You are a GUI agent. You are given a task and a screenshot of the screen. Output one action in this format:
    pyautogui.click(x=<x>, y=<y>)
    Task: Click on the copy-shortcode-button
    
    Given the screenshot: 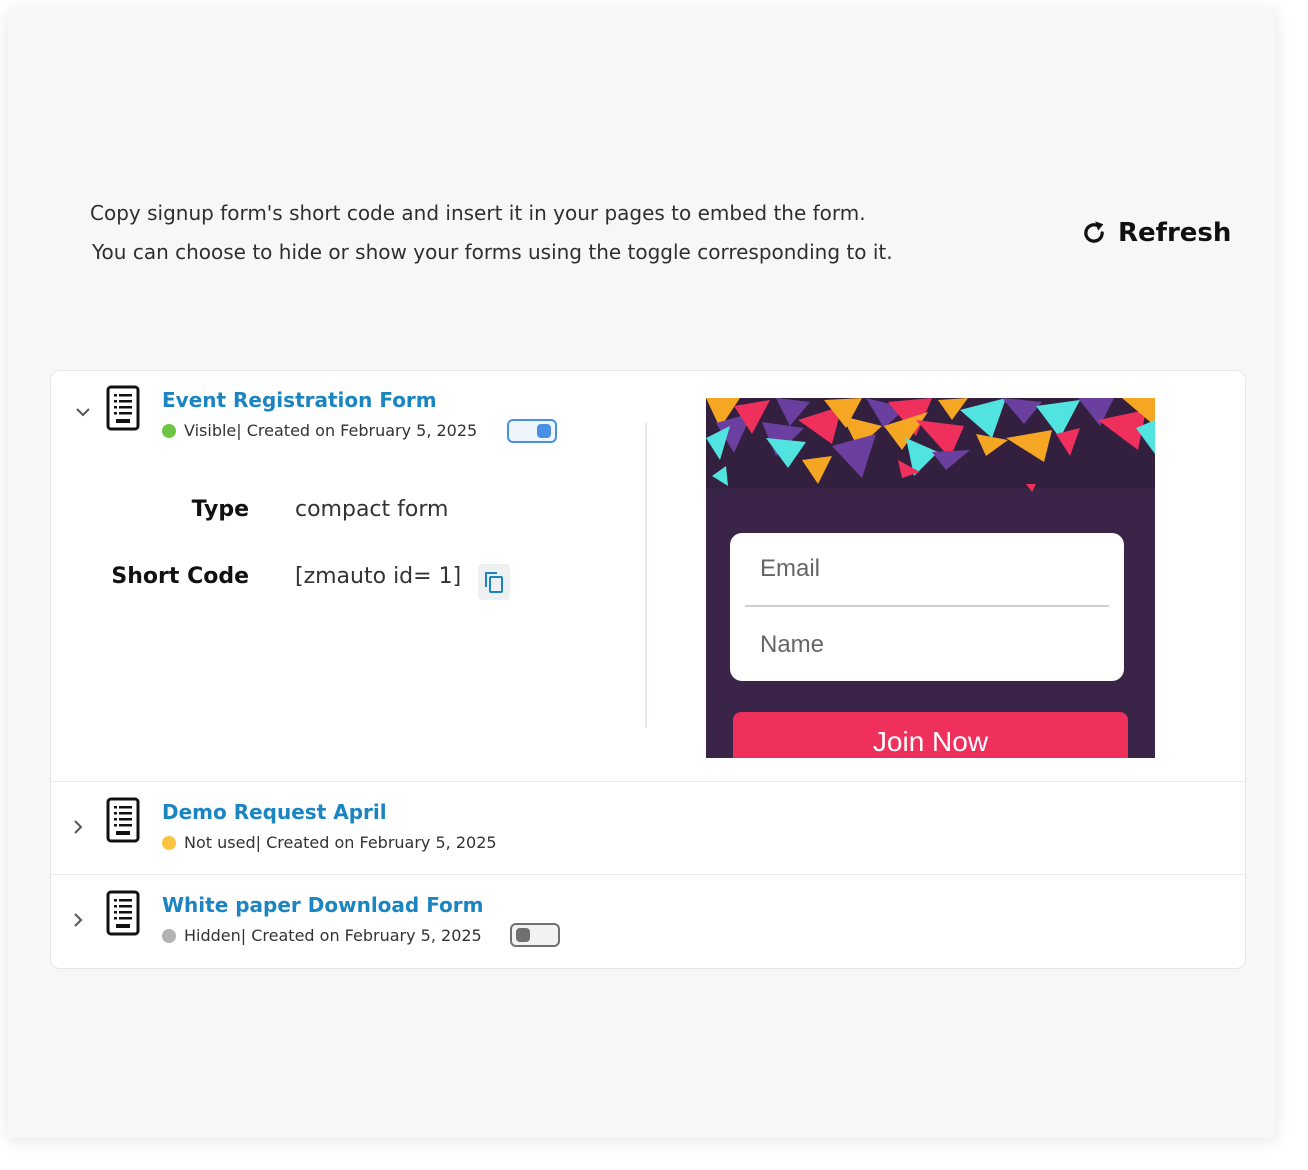 What is the action you would take?
    pyautogui.click(x=494, y=582)
    